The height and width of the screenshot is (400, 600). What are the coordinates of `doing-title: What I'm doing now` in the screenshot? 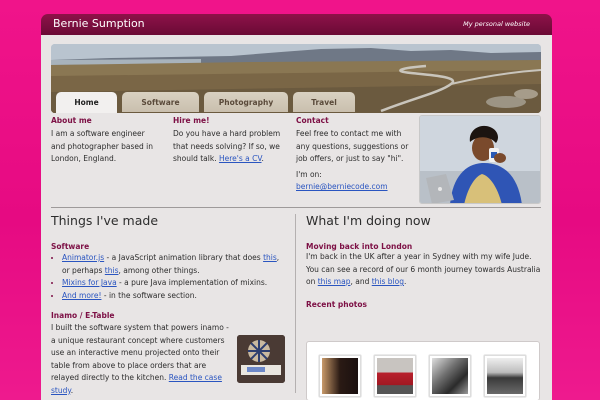 It's located at (368, 220).